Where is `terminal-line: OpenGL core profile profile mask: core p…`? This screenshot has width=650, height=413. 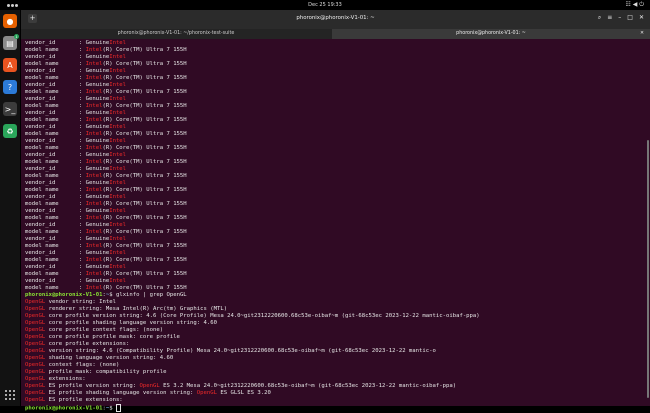 terminal-line: OpenGL core profile profile mask: core p… is located at coordinates (336, 337).